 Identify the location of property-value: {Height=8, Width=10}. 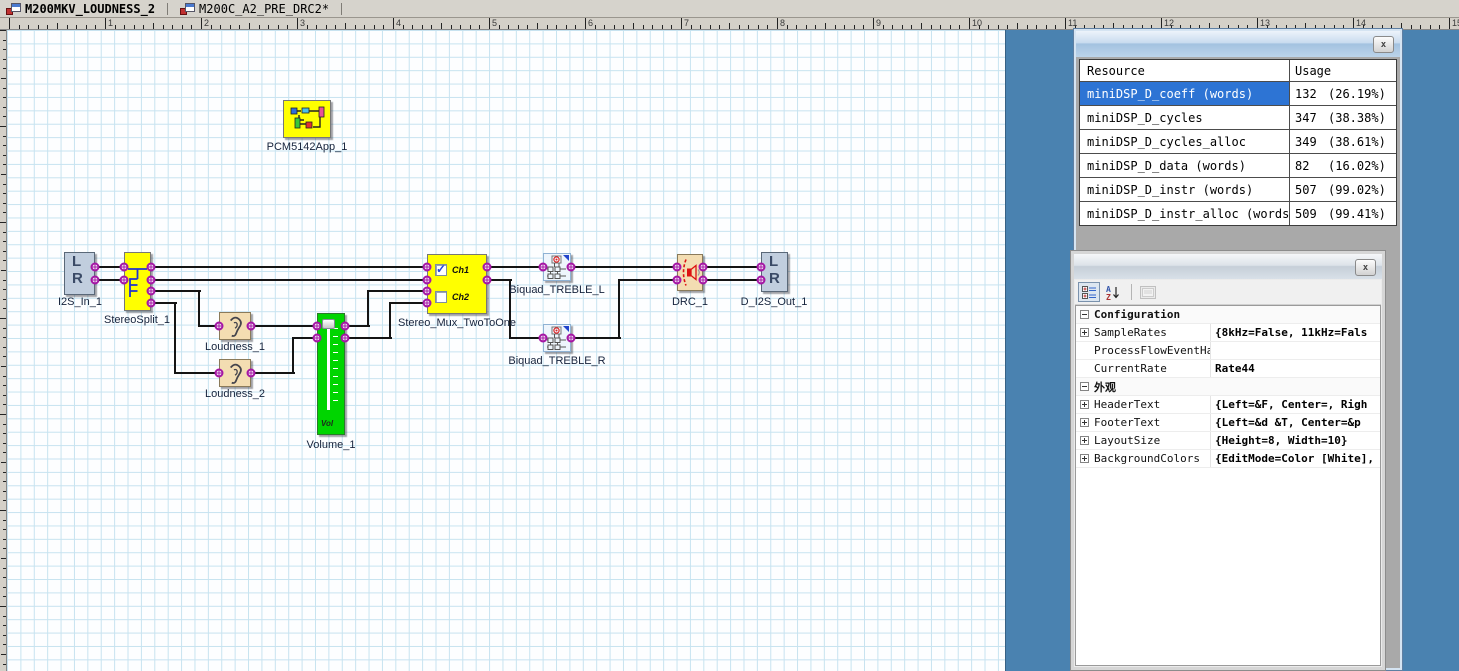
(1295, 440).